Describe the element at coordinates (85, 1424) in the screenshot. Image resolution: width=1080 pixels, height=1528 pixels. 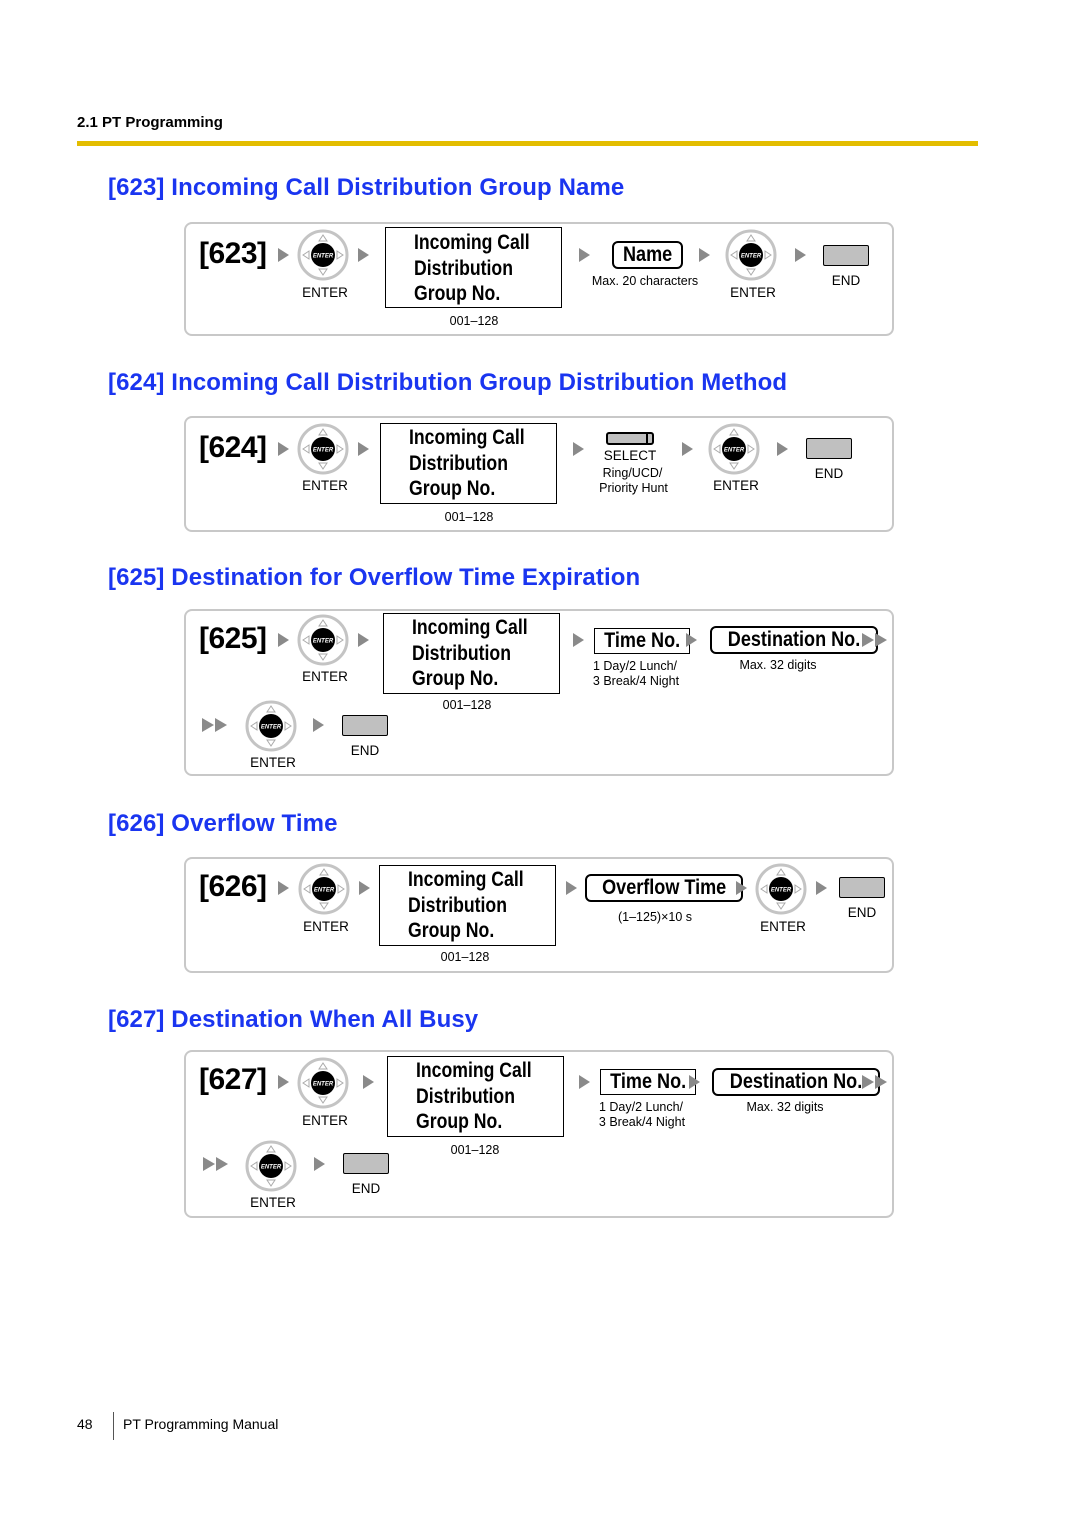
I see `page-number: 48` at that location.